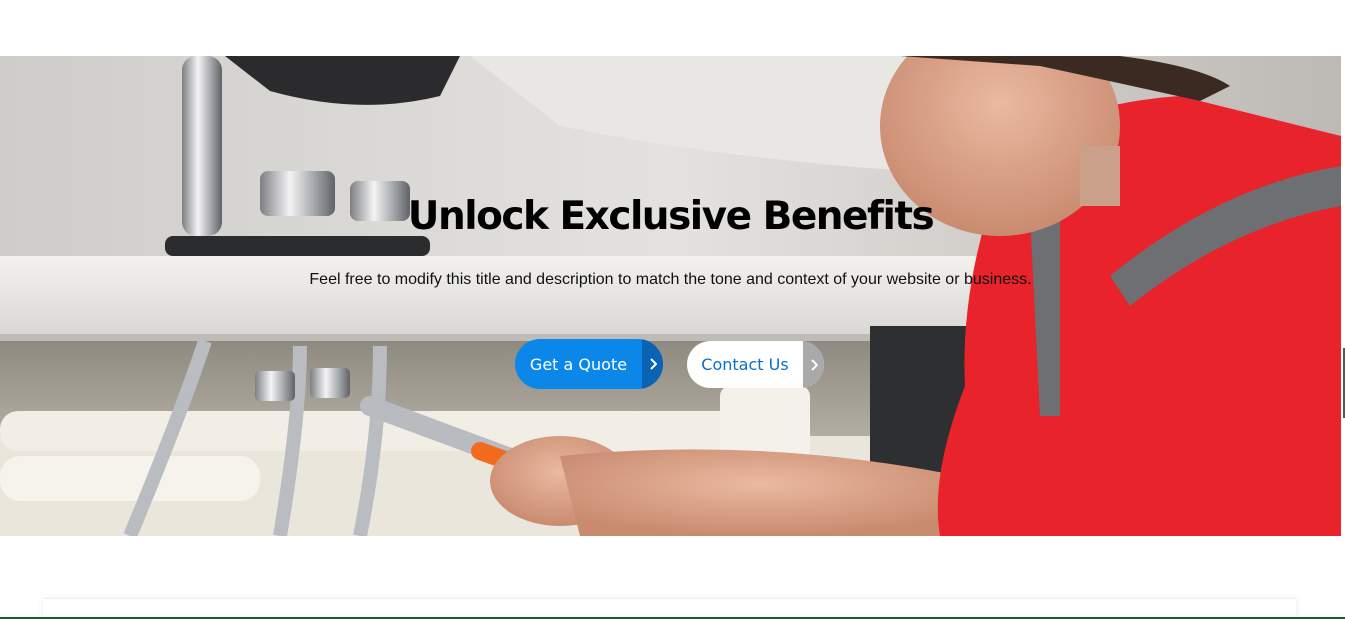 This screenshot has width=1345, height=619. I want to click on contact-us-label: Contact Us, so click(745, 364).